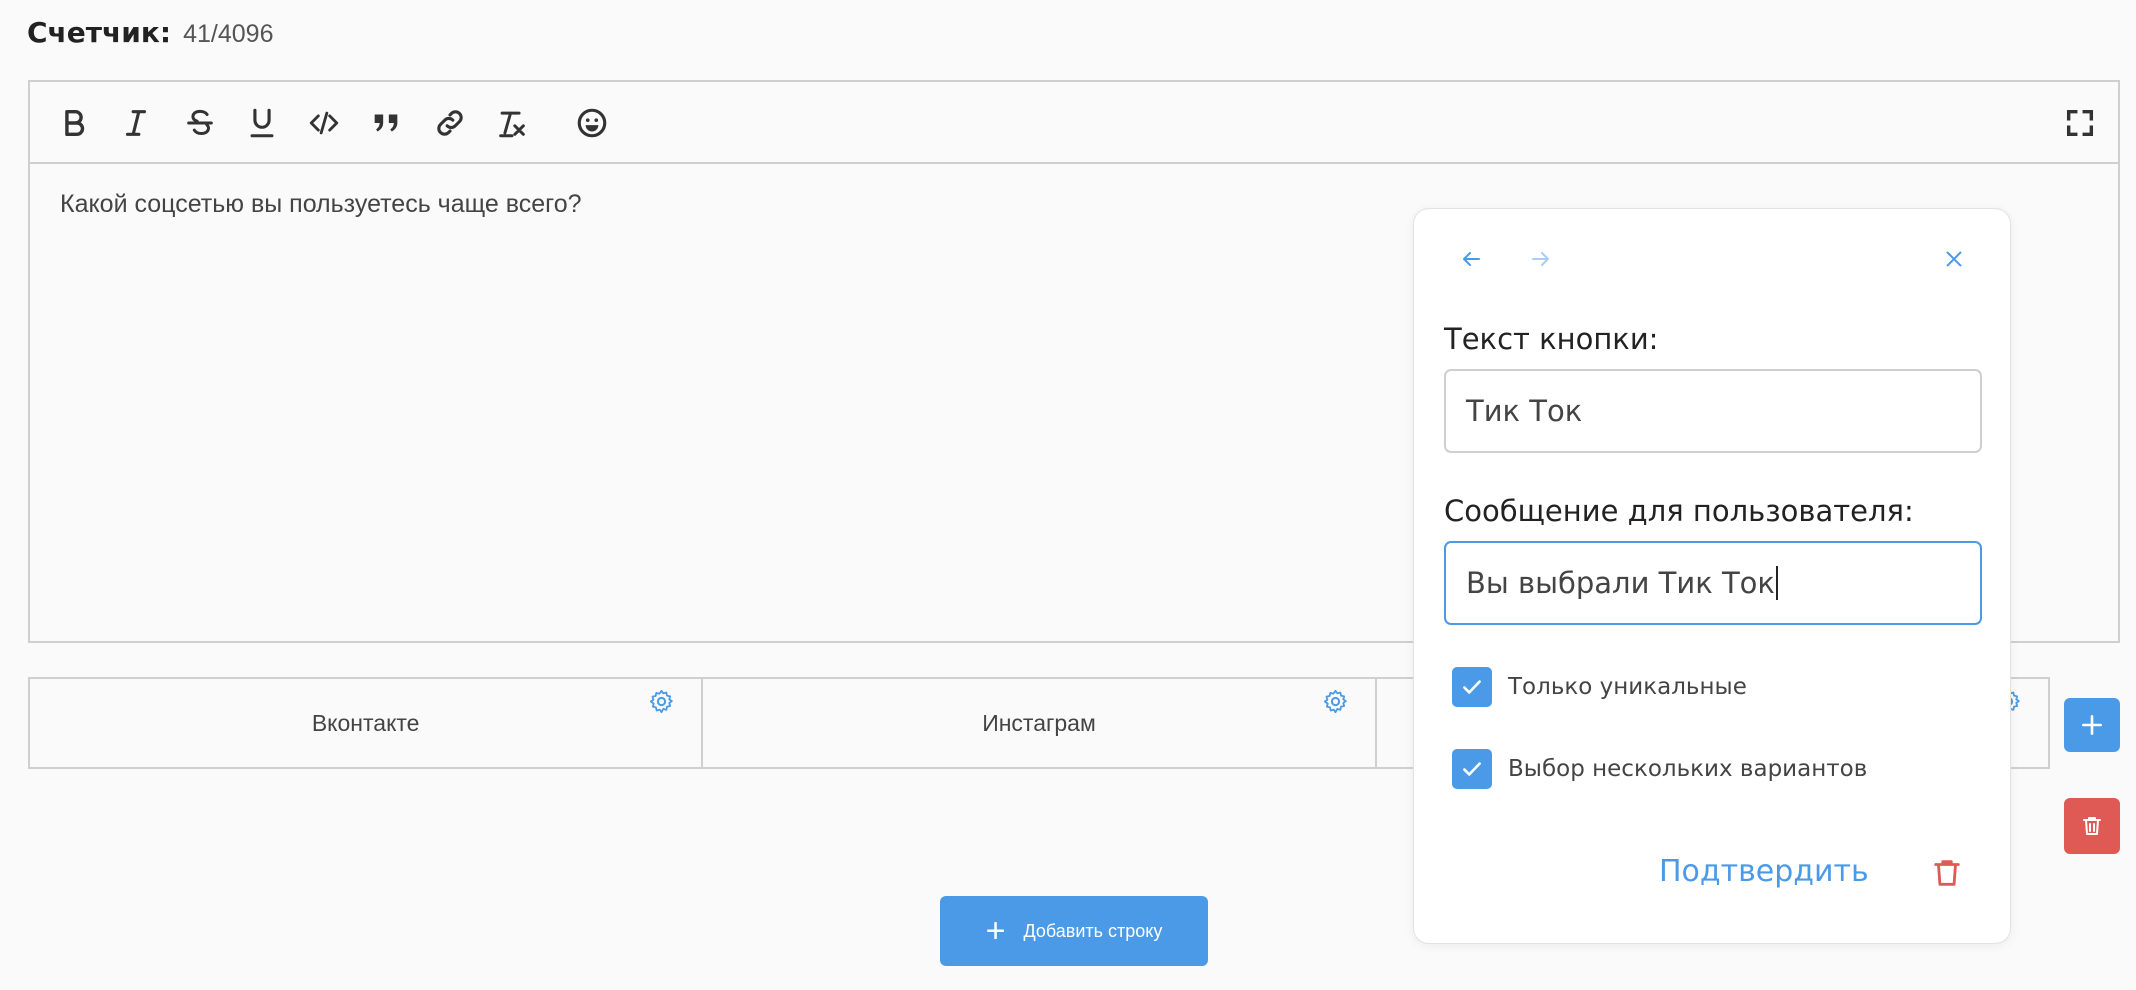  I want to click on confirm-button: Подтвердить, so click(1764, 871).